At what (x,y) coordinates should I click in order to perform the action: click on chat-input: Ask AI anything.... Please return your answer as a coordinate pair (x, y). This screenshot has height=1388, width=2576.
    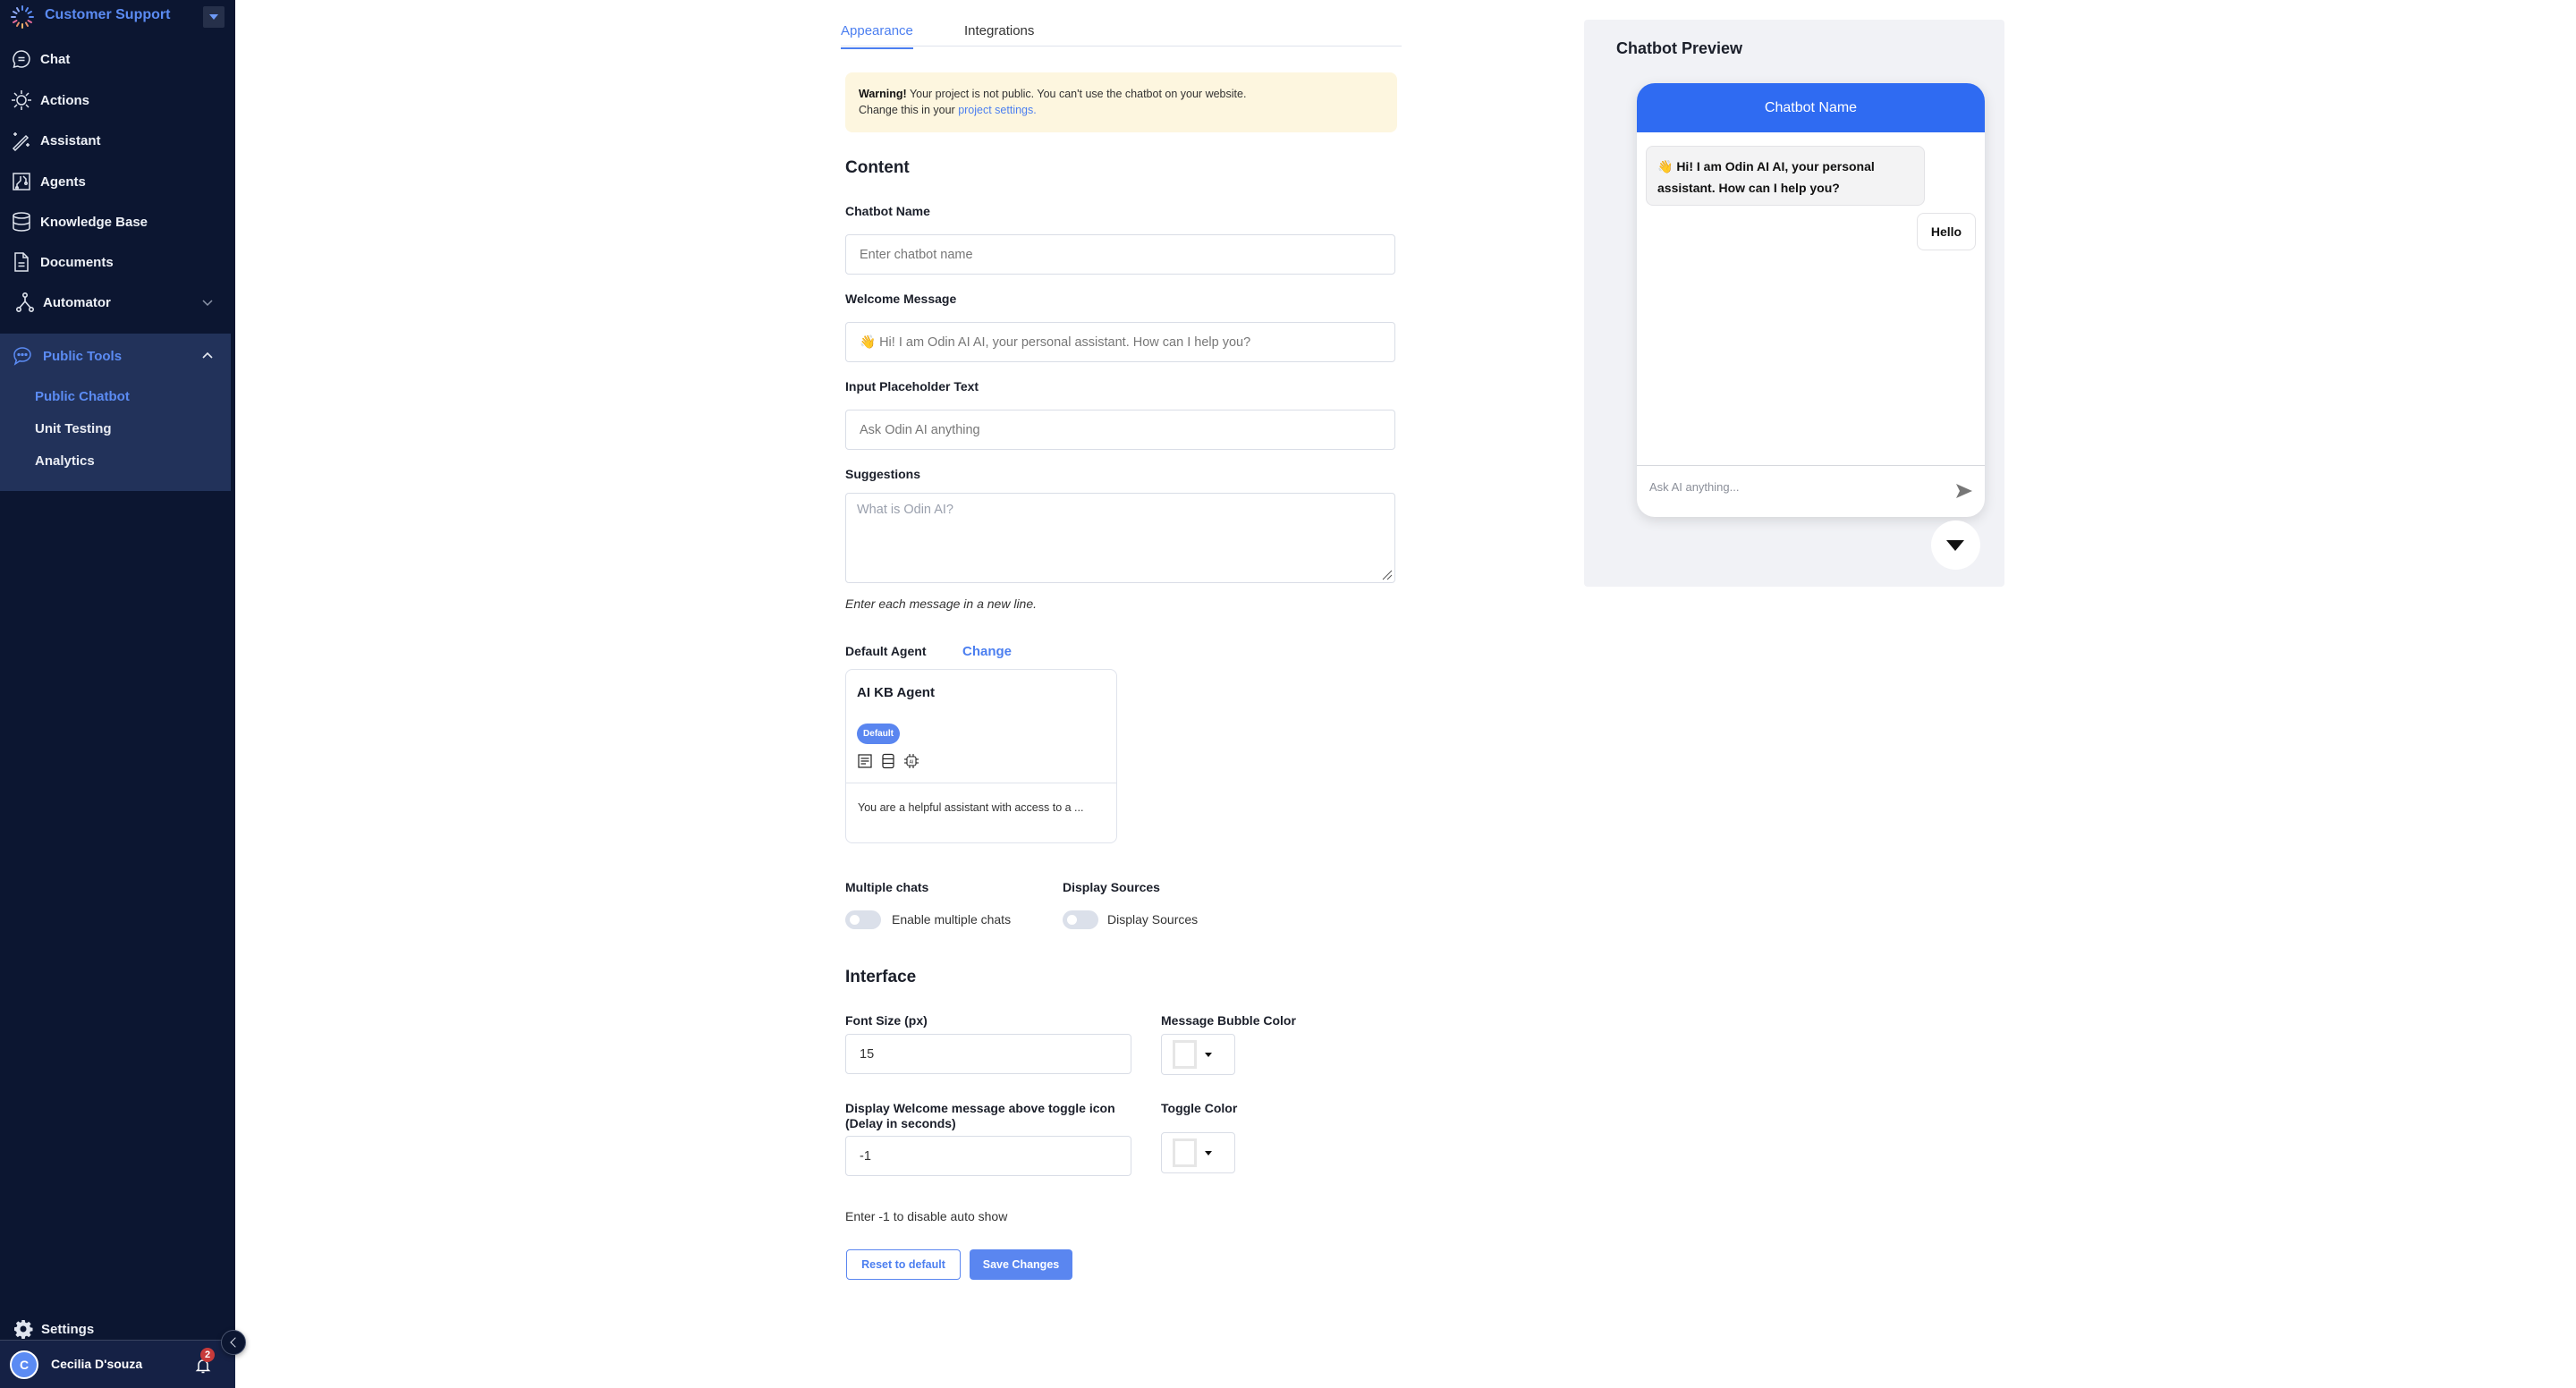
    Looking at the image, I should click on (1694, 487).